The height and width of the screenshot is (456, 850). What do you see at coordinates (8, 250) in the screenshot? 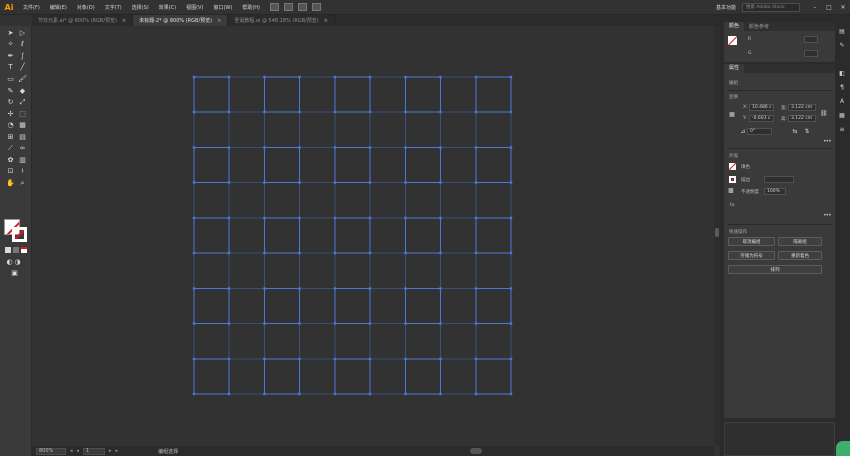
I see `color-mode-swatch` at bounding box center [8, 250].